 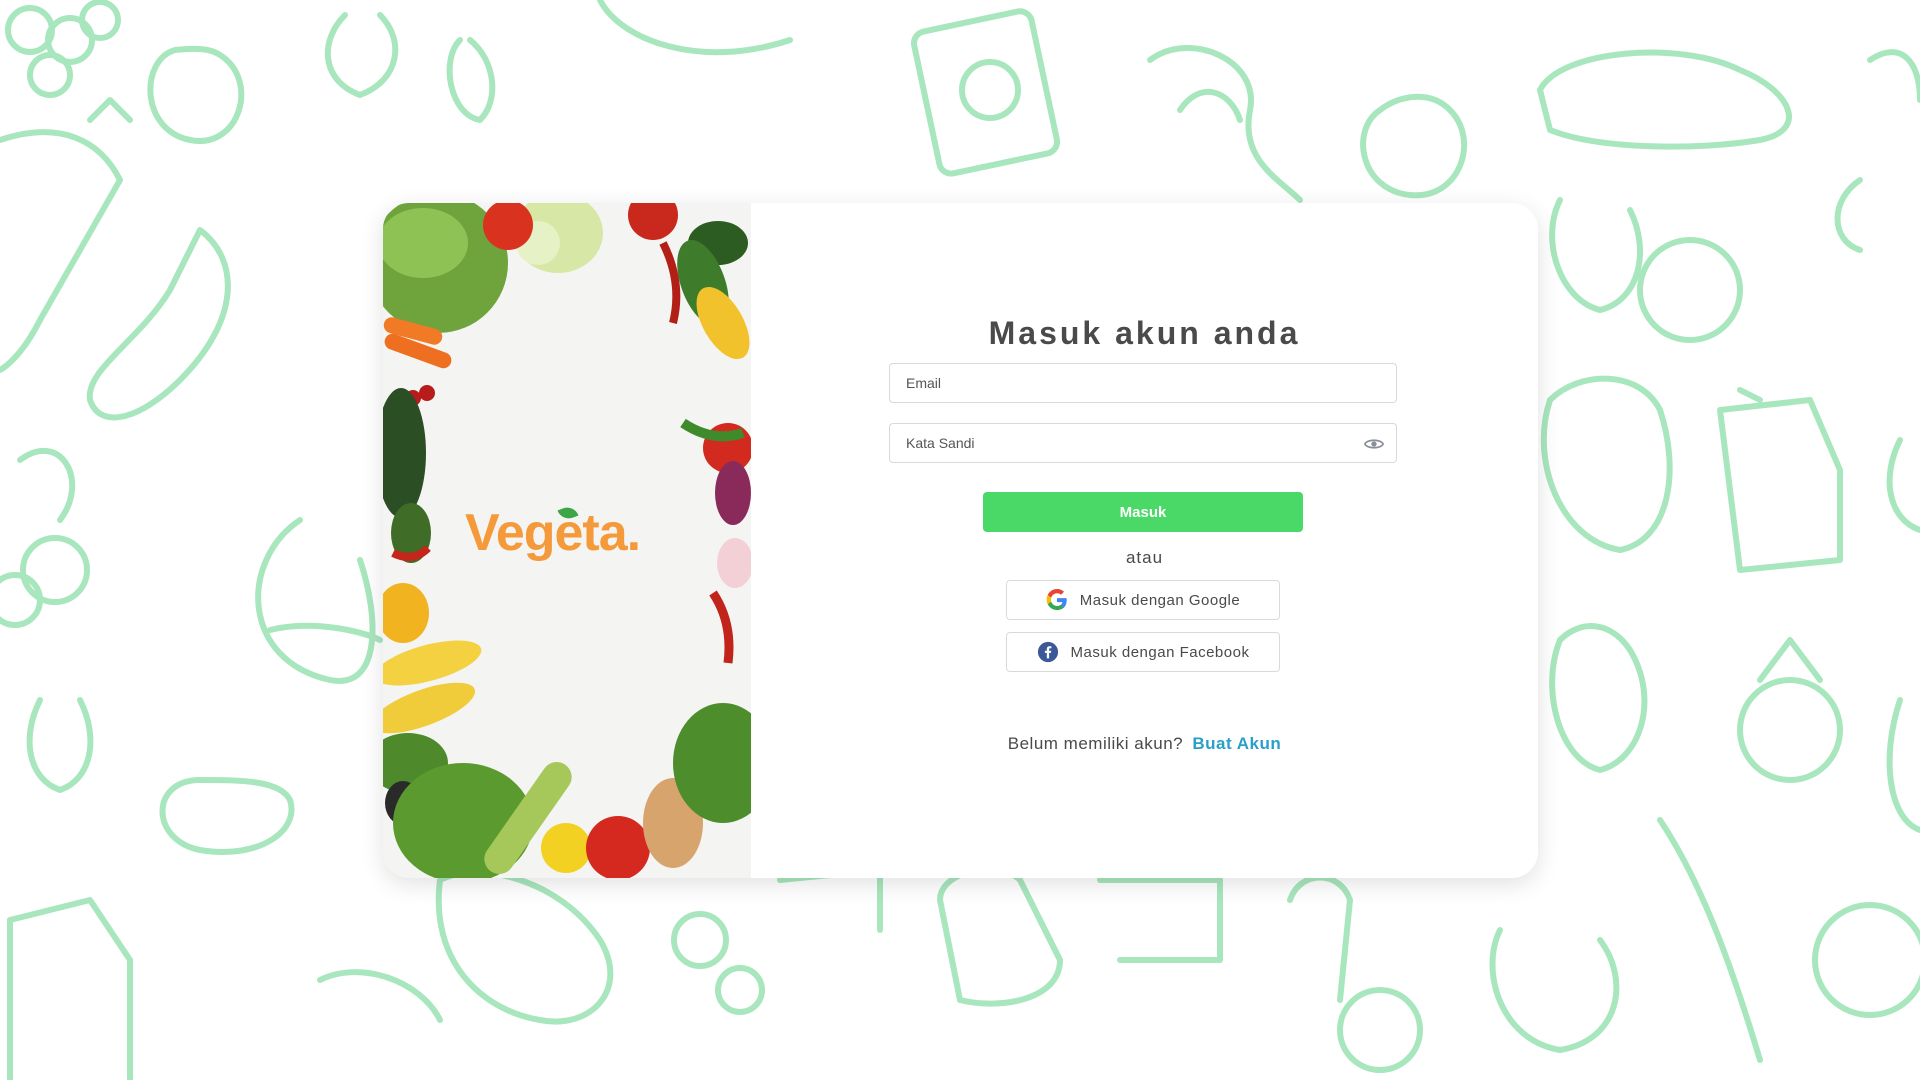 I want to click on signup-prompt: Belum memiliki akun?, so click(x=1095, y=743).